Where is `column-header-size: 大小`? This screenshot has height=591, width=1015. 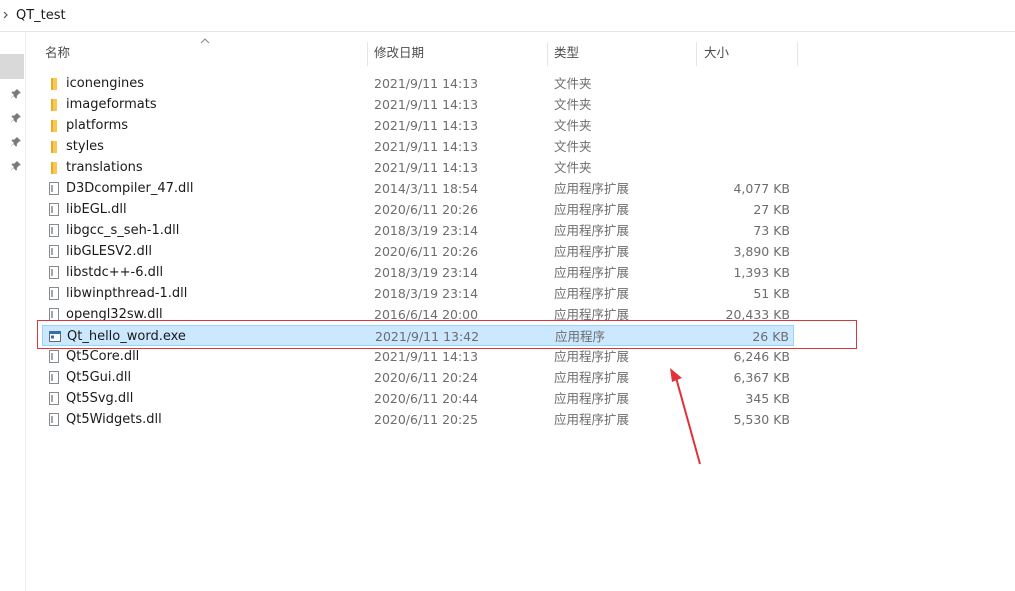 column-header-size: 大小 is located at coordinates (716, 53).